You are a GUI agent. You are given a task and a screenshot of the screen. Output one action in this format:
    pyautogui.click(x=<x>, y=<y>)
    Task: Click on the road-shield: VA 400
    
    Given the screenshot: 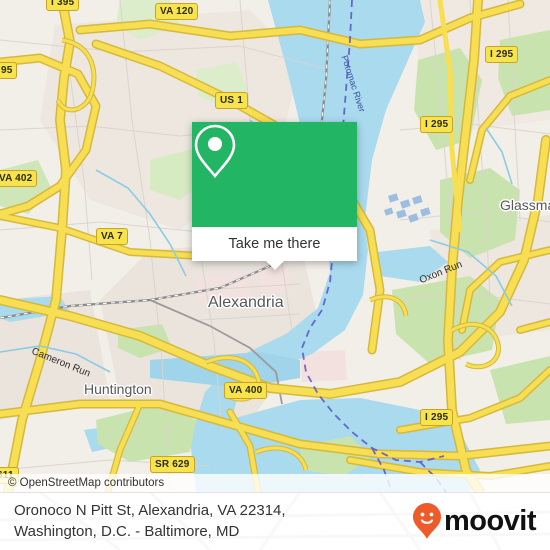 What is the action you would take?
    pyautogui.click(x=246, y=390)
    